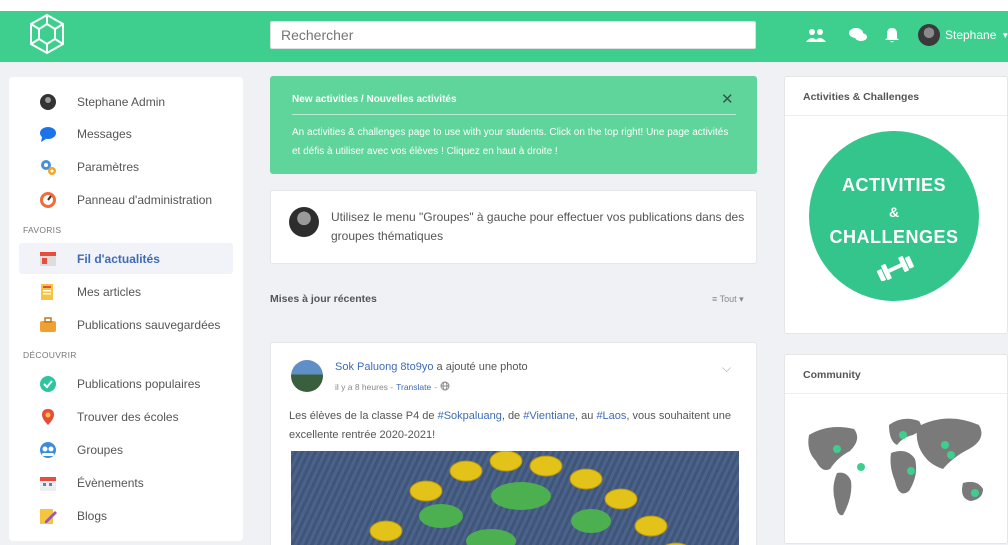  I want to click on sidebar-item-find-schools: Trouver des écoles, so click(126, 416).